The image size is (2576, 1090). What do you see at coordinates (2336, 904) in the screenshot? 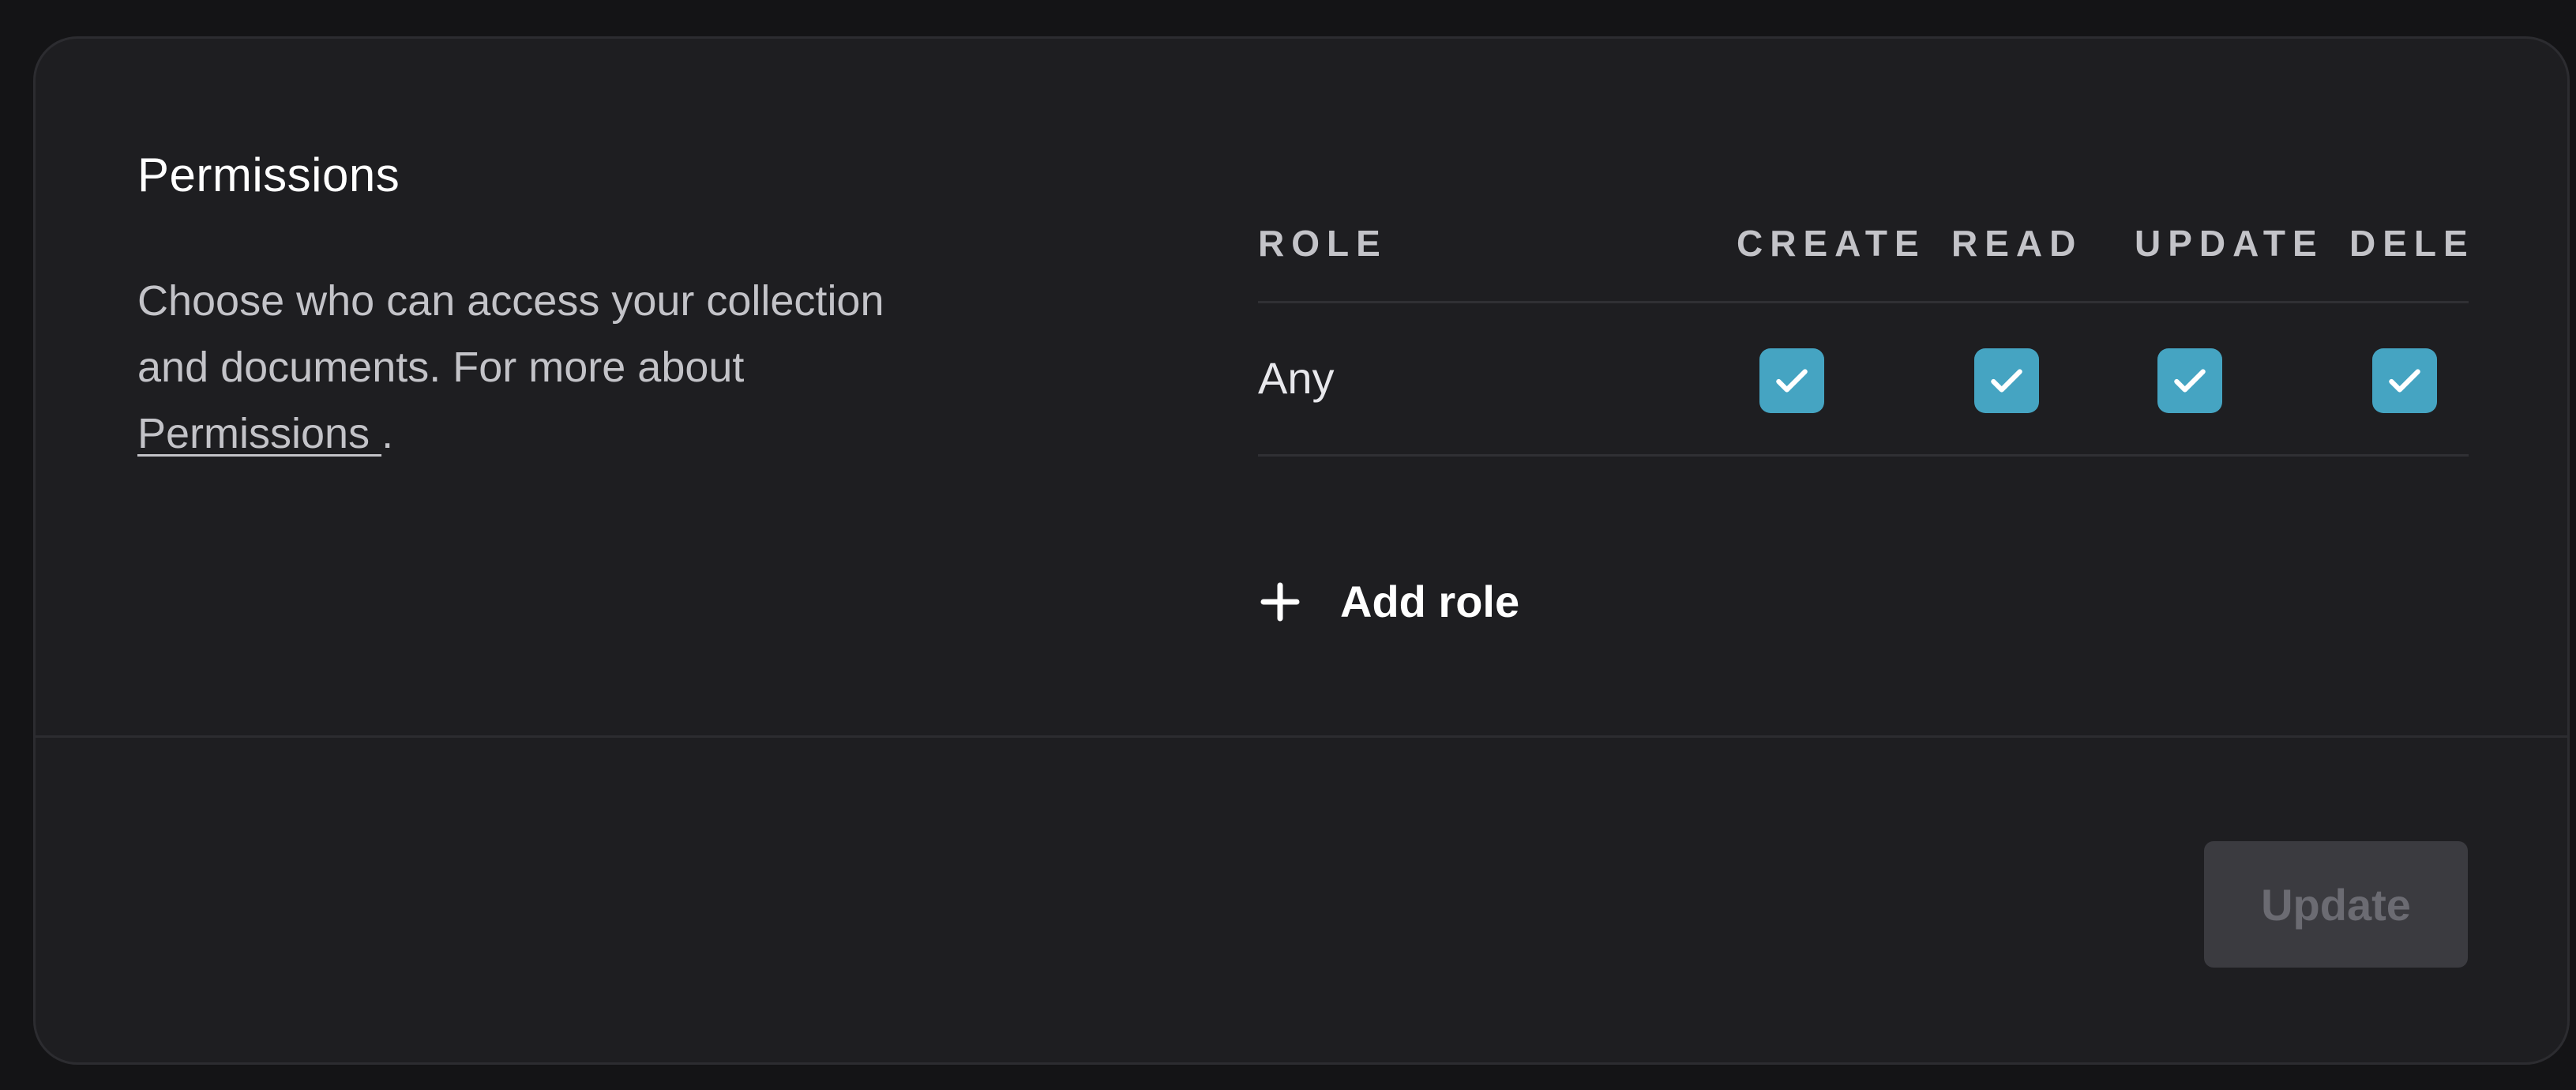
I see `update-button: Update` at bounding box center [2336, 904].